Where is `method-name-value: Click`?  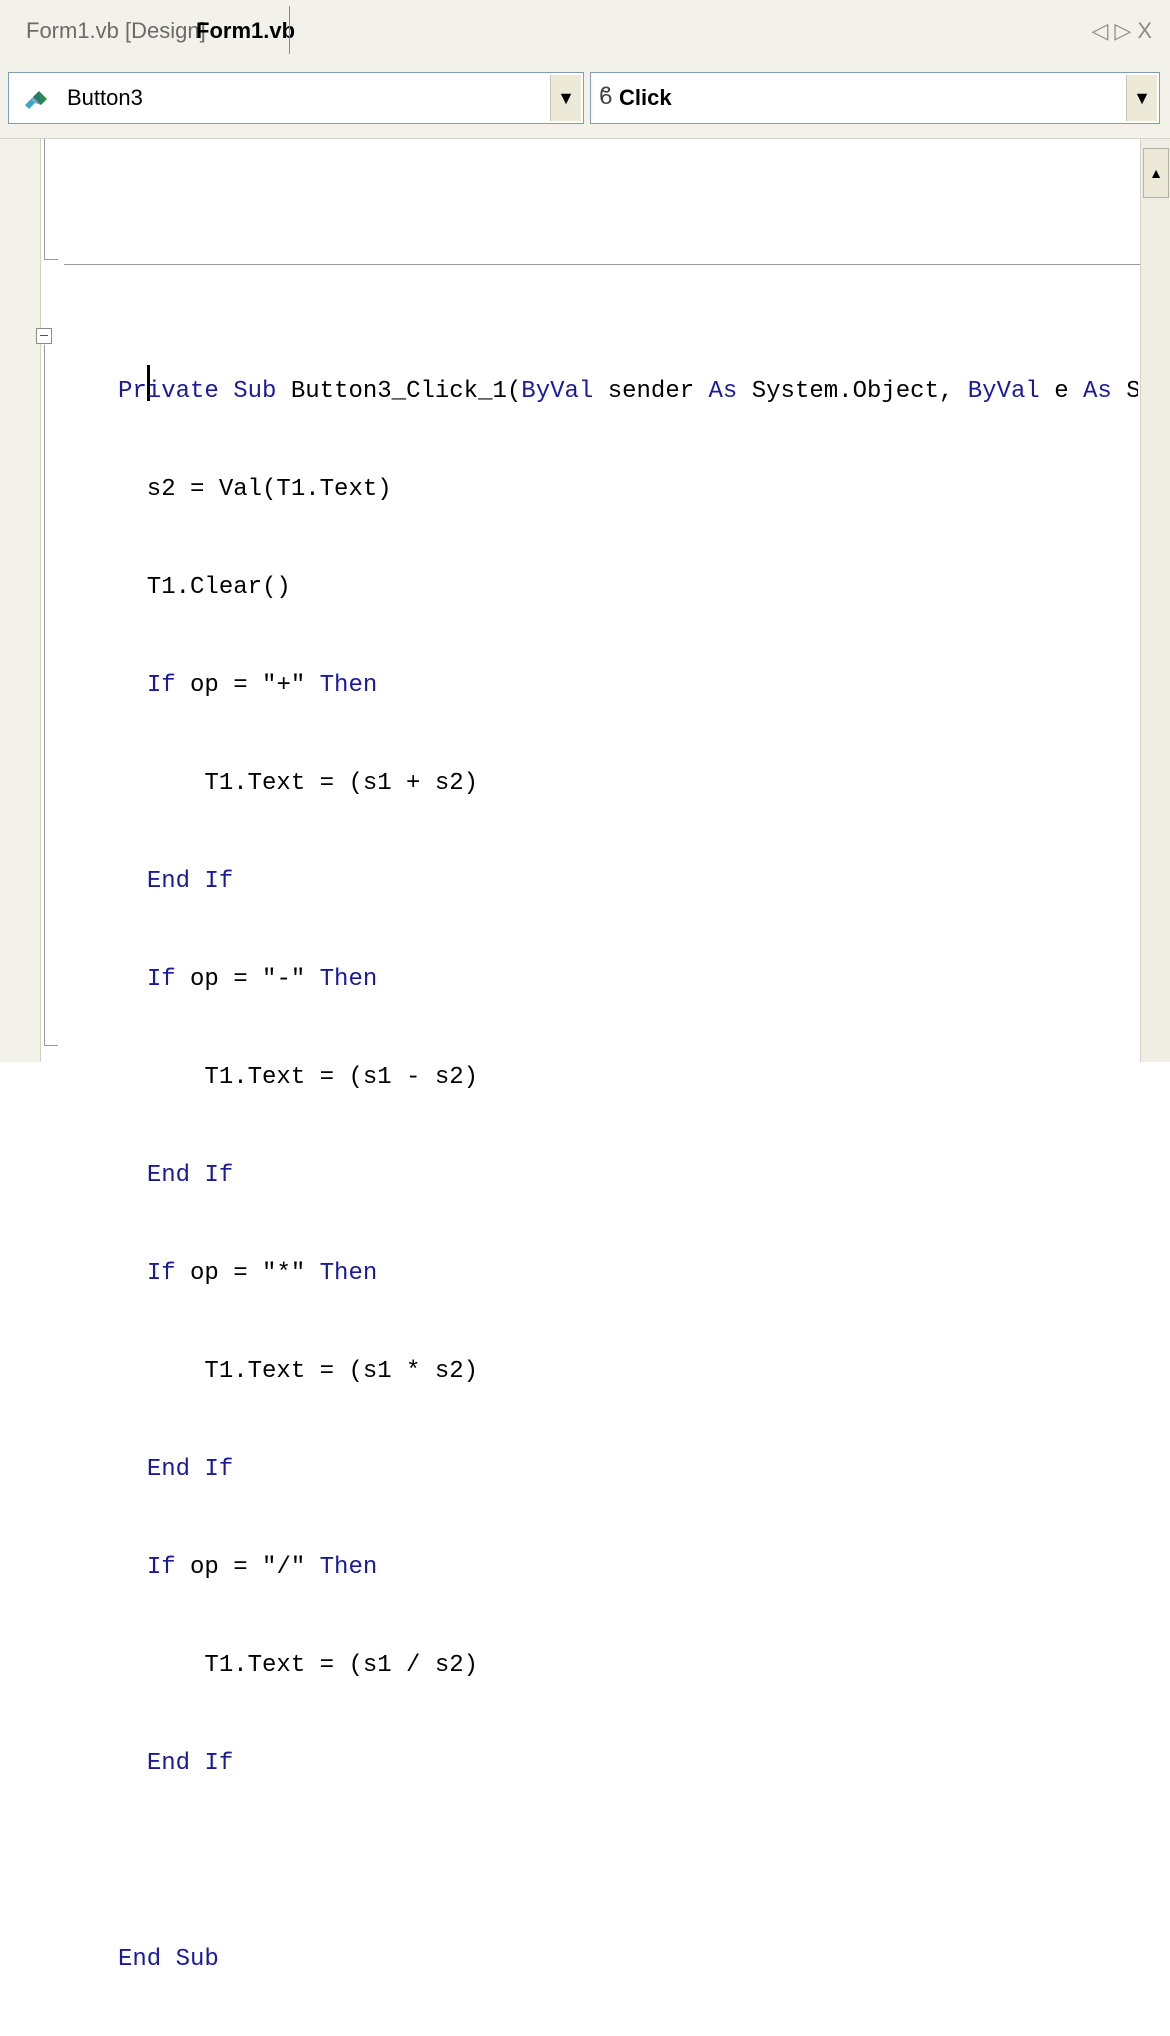 method-name-value: Click is located at coordinates (645, 97).